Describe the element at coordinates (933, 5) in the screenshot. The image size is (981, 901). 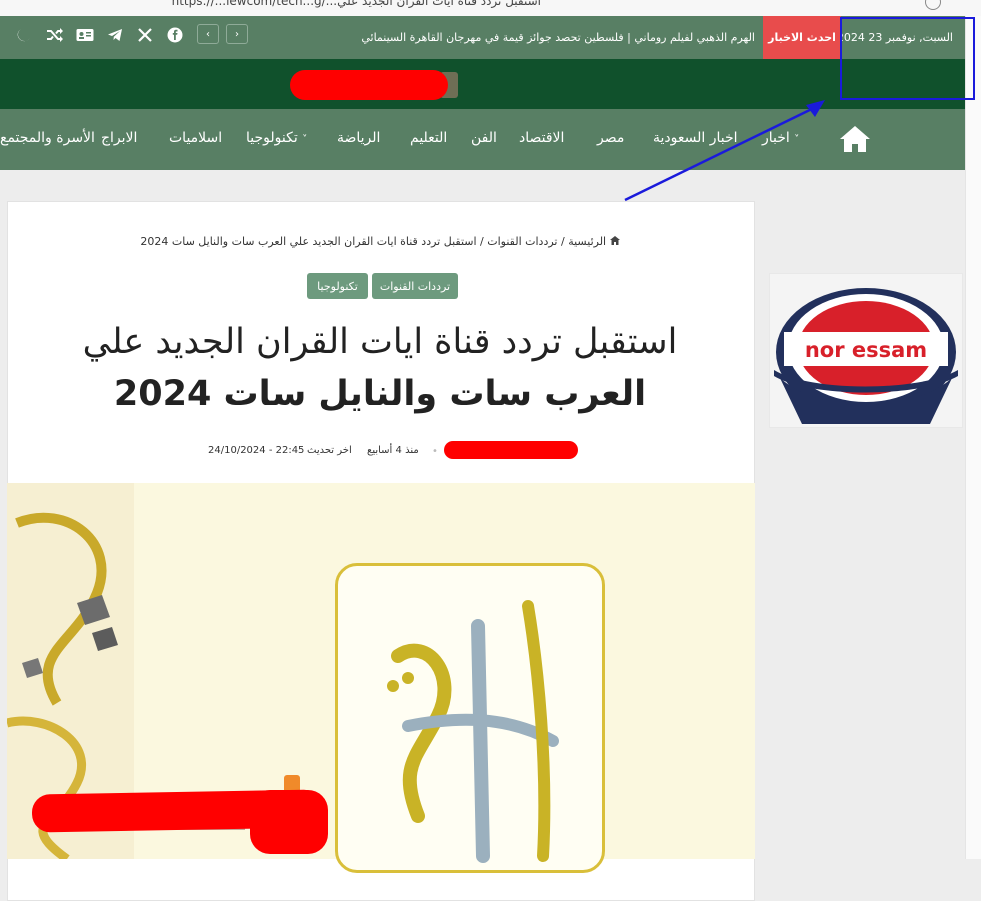
I see `browser-button-icon` at that location.